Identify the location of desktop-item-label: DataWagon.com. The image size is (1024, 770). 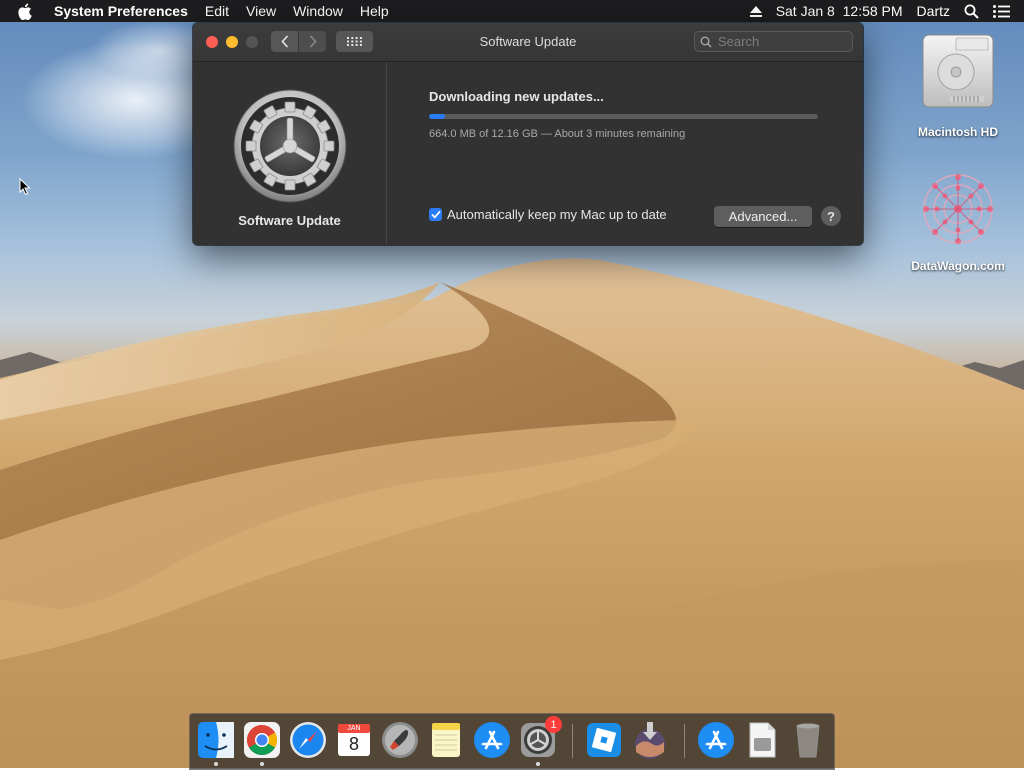
(958, 266).